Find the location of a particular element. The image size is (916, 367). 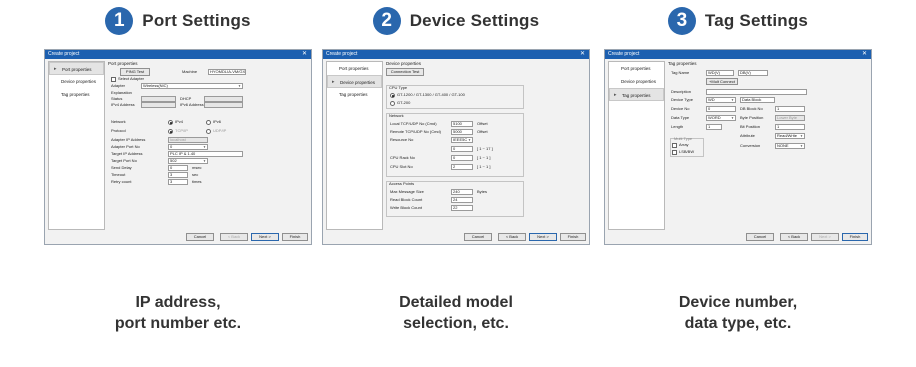

range-field: 0 is located at coordinates (462, 149).